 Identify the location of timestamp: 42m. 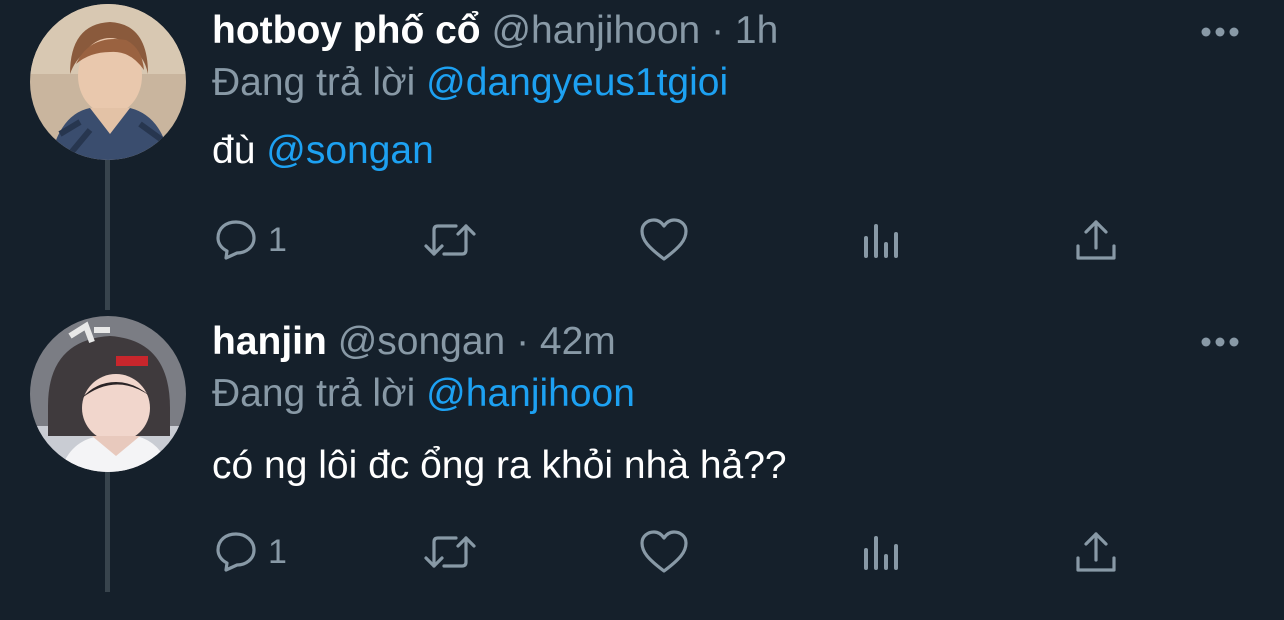
(578, 341).